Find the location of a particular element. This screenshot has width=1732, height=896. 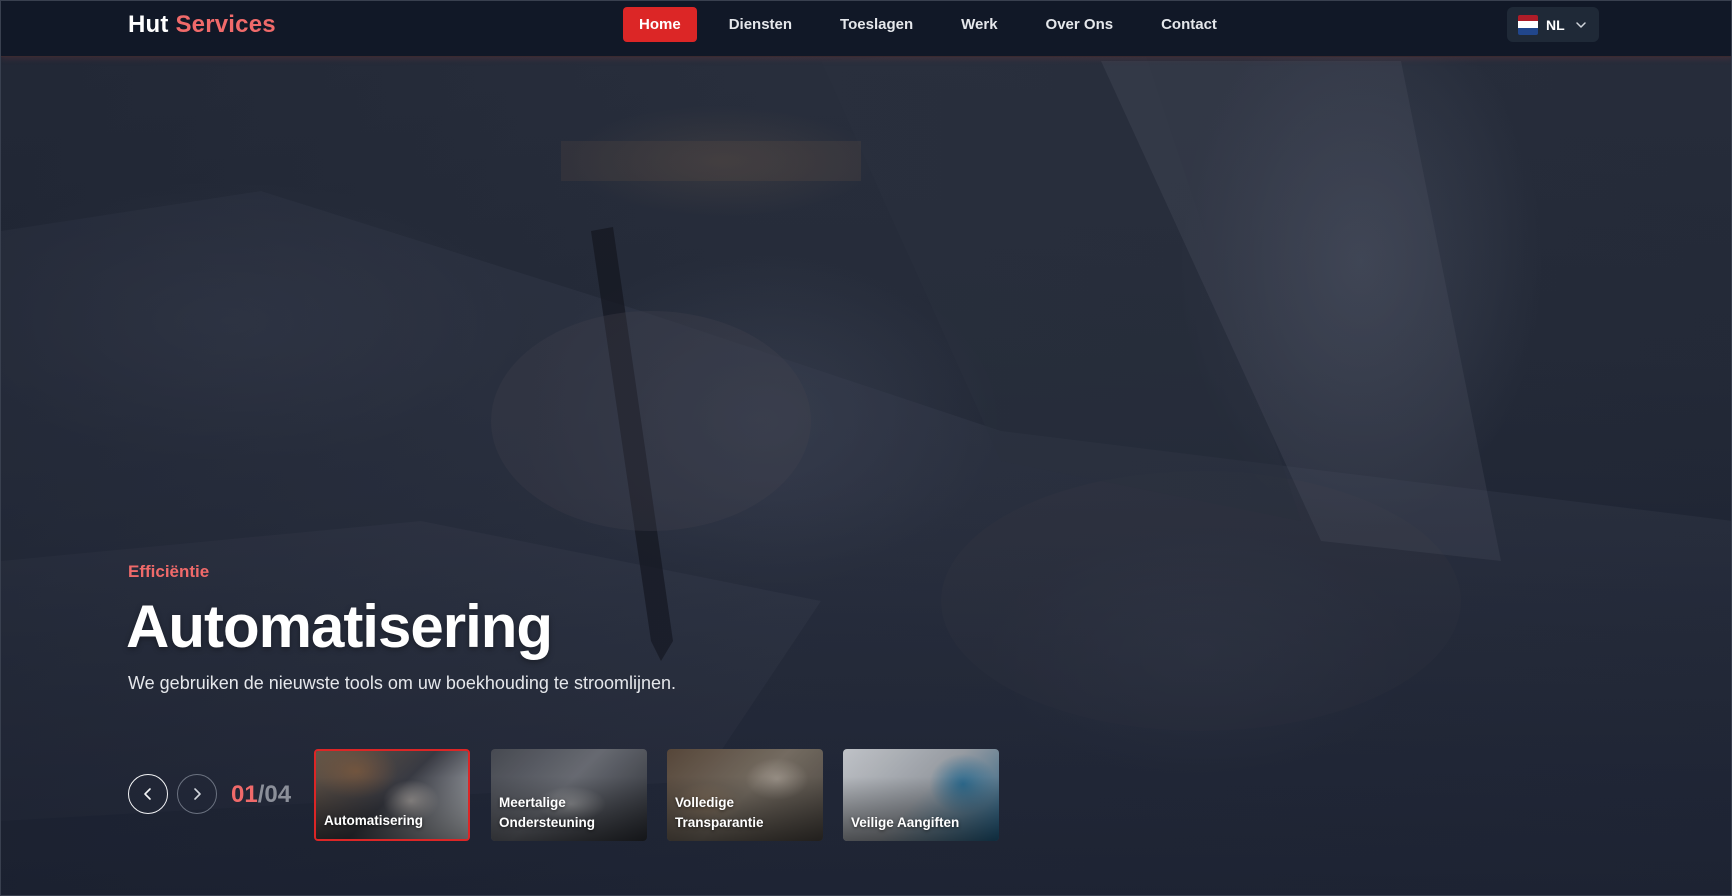

hero-eyebrow: Efficiëntie is located at coordinates (169, 571).